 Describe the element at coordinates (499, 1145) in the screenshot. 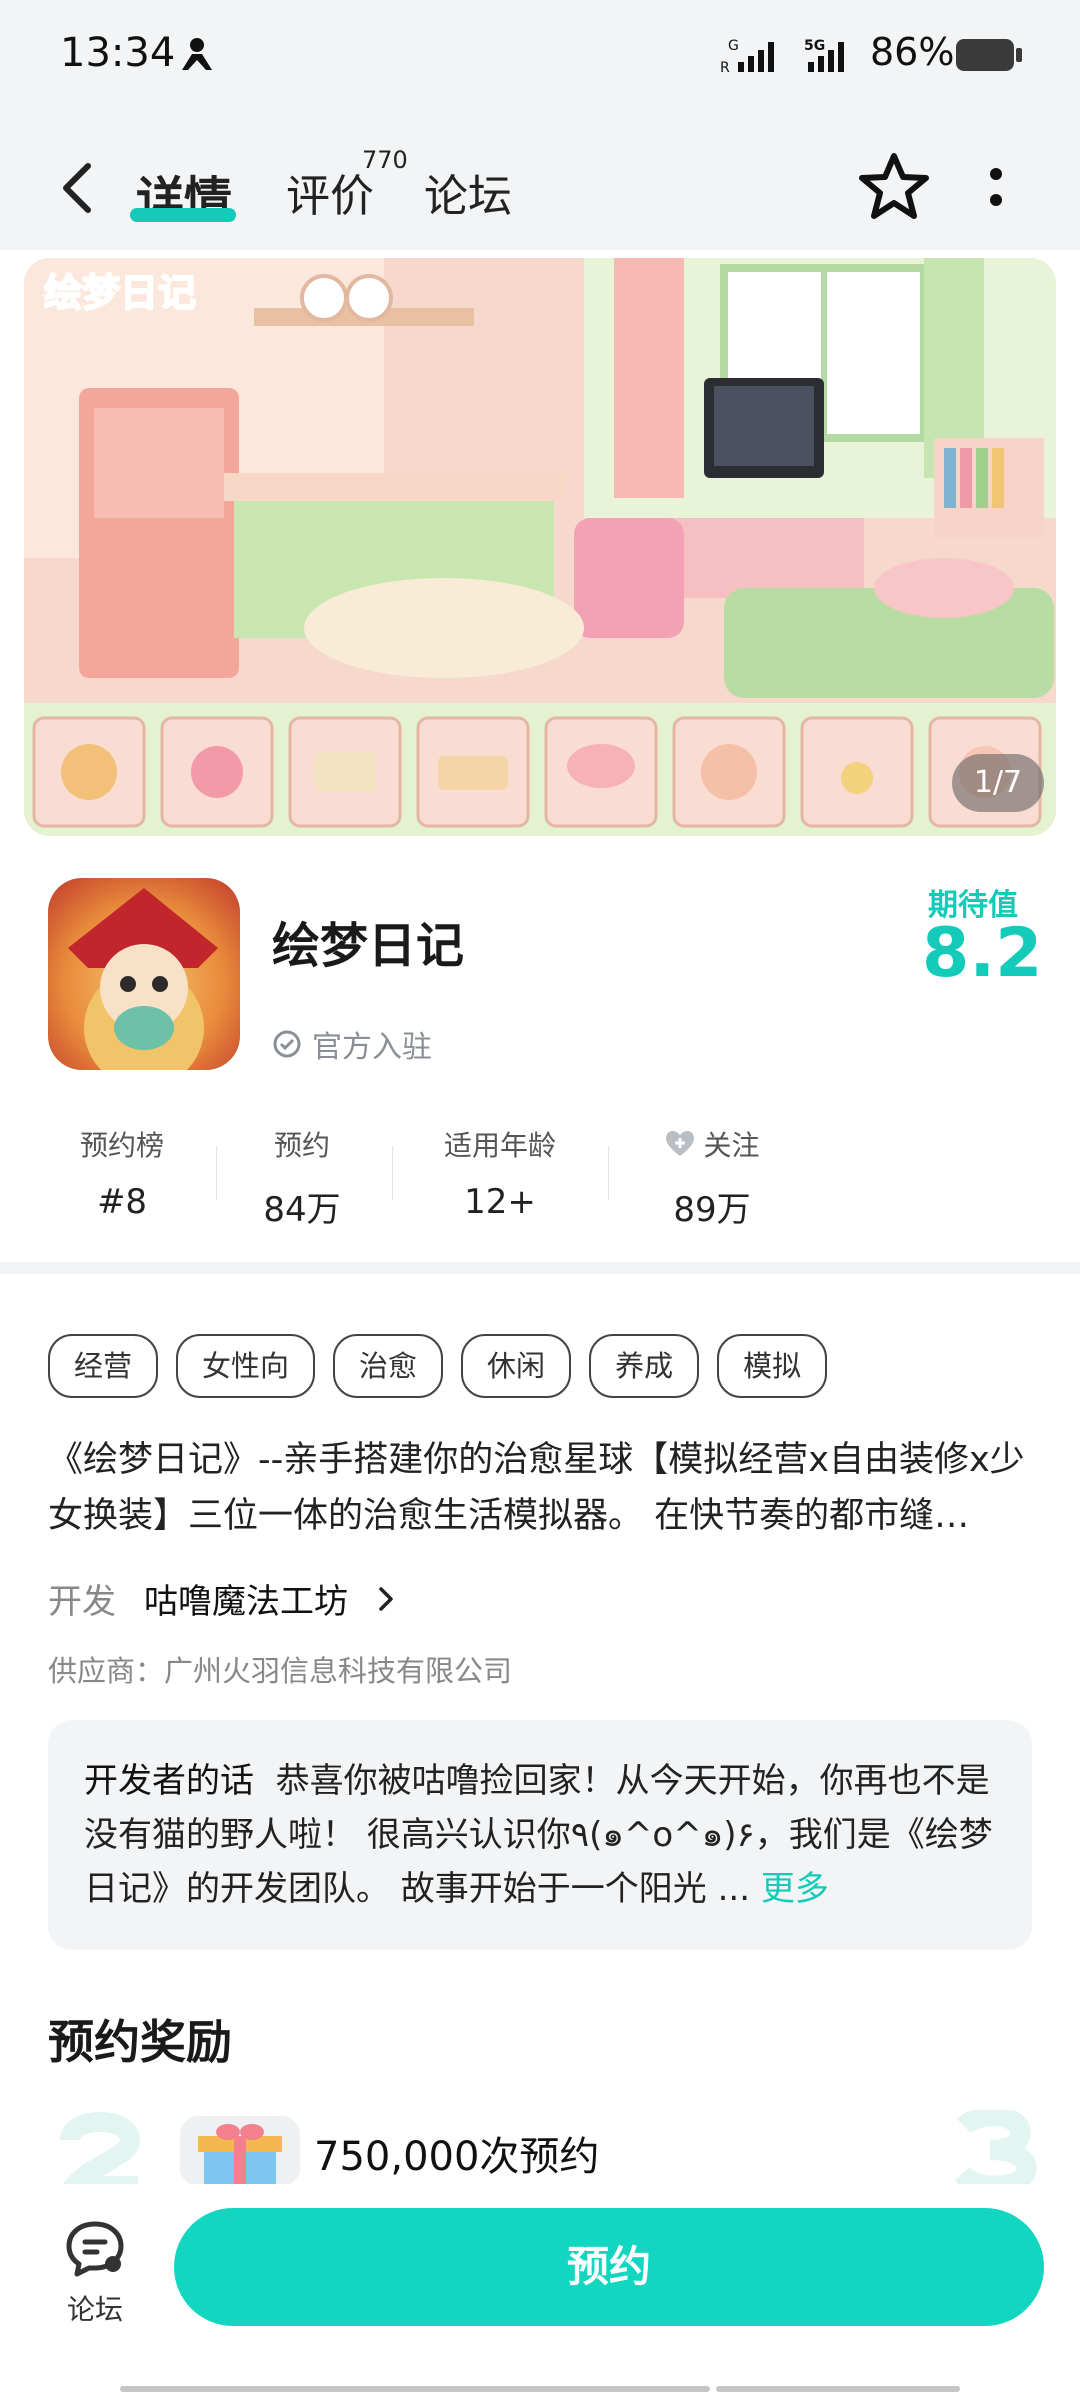

I see `stat-label: 适用年龄` at that location.